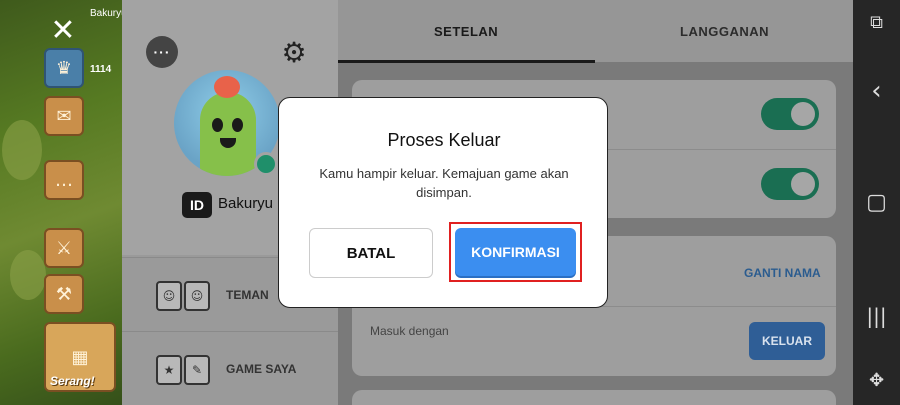 The height and width of the screenshot is (405, 900). I want to click on avatar-flower, so click(227, 87).